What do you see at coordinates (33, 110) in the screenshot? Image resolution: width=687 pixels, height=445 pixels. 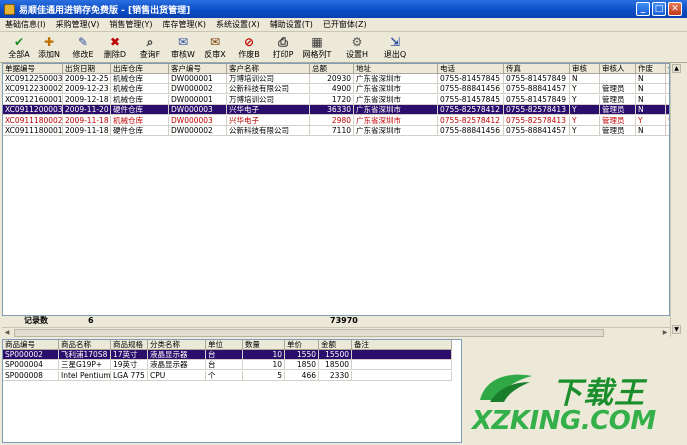 I see `orders-cell: XC0911200003` at bounding box center [33, 110].